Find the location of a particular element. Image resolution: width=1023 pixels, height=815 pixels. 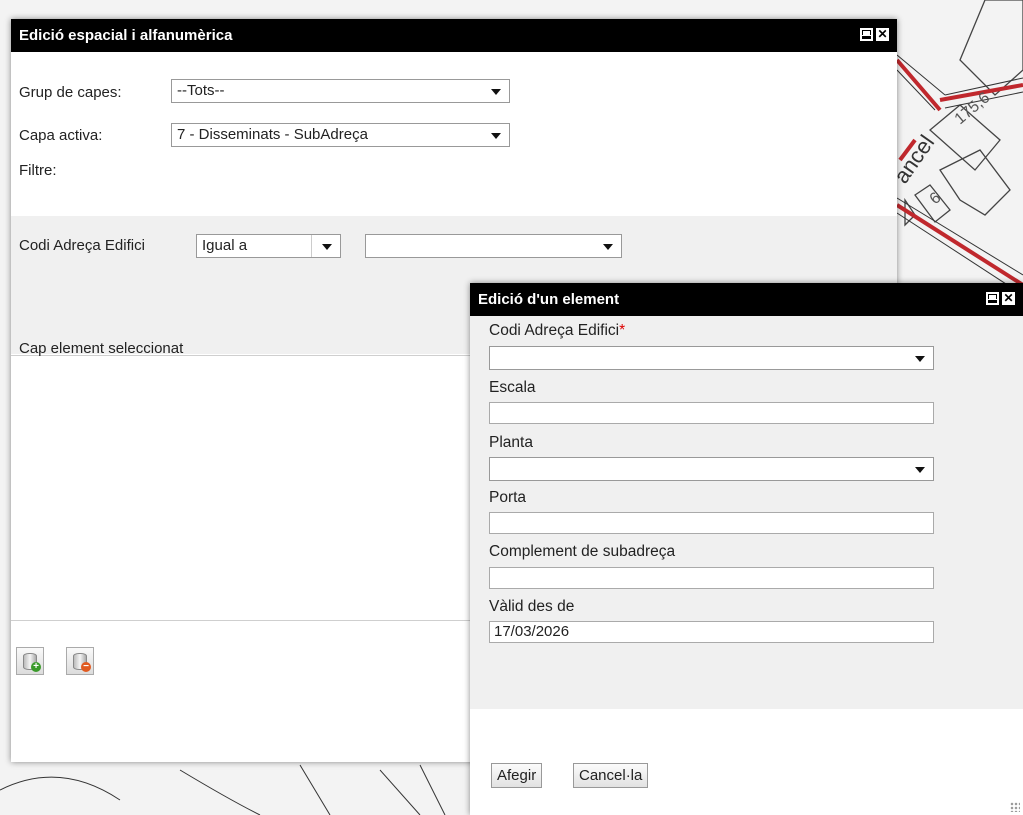

add-element-button: + is located at coordinates (30, 661).